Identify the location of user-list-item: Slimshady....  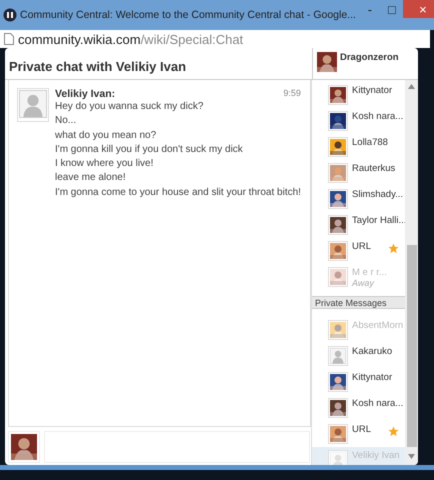
(358, 199).